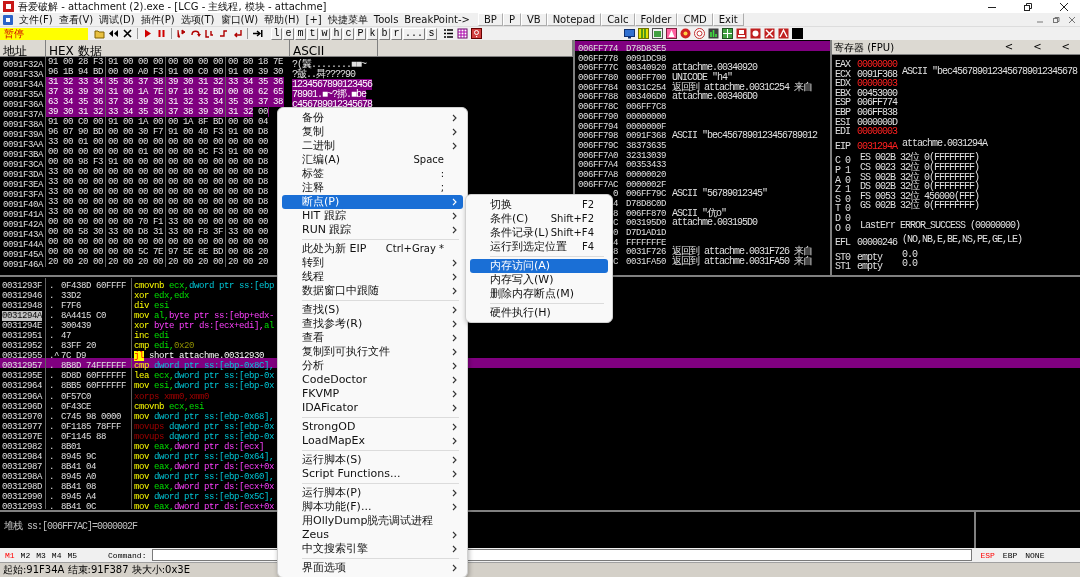  What do you see at coordinates (372, 188) in the screenshot?
I see `menu-item: 注释 ;` at bounding box center [372, 188].